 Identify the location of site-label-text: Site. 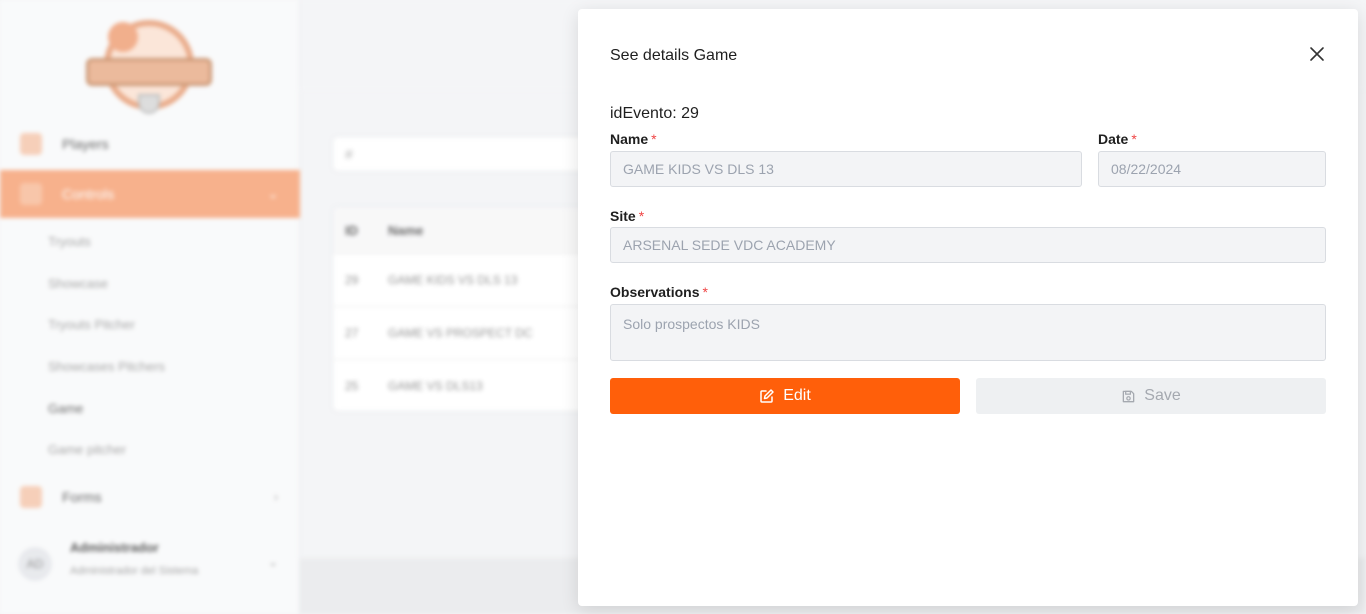
(623, 216).